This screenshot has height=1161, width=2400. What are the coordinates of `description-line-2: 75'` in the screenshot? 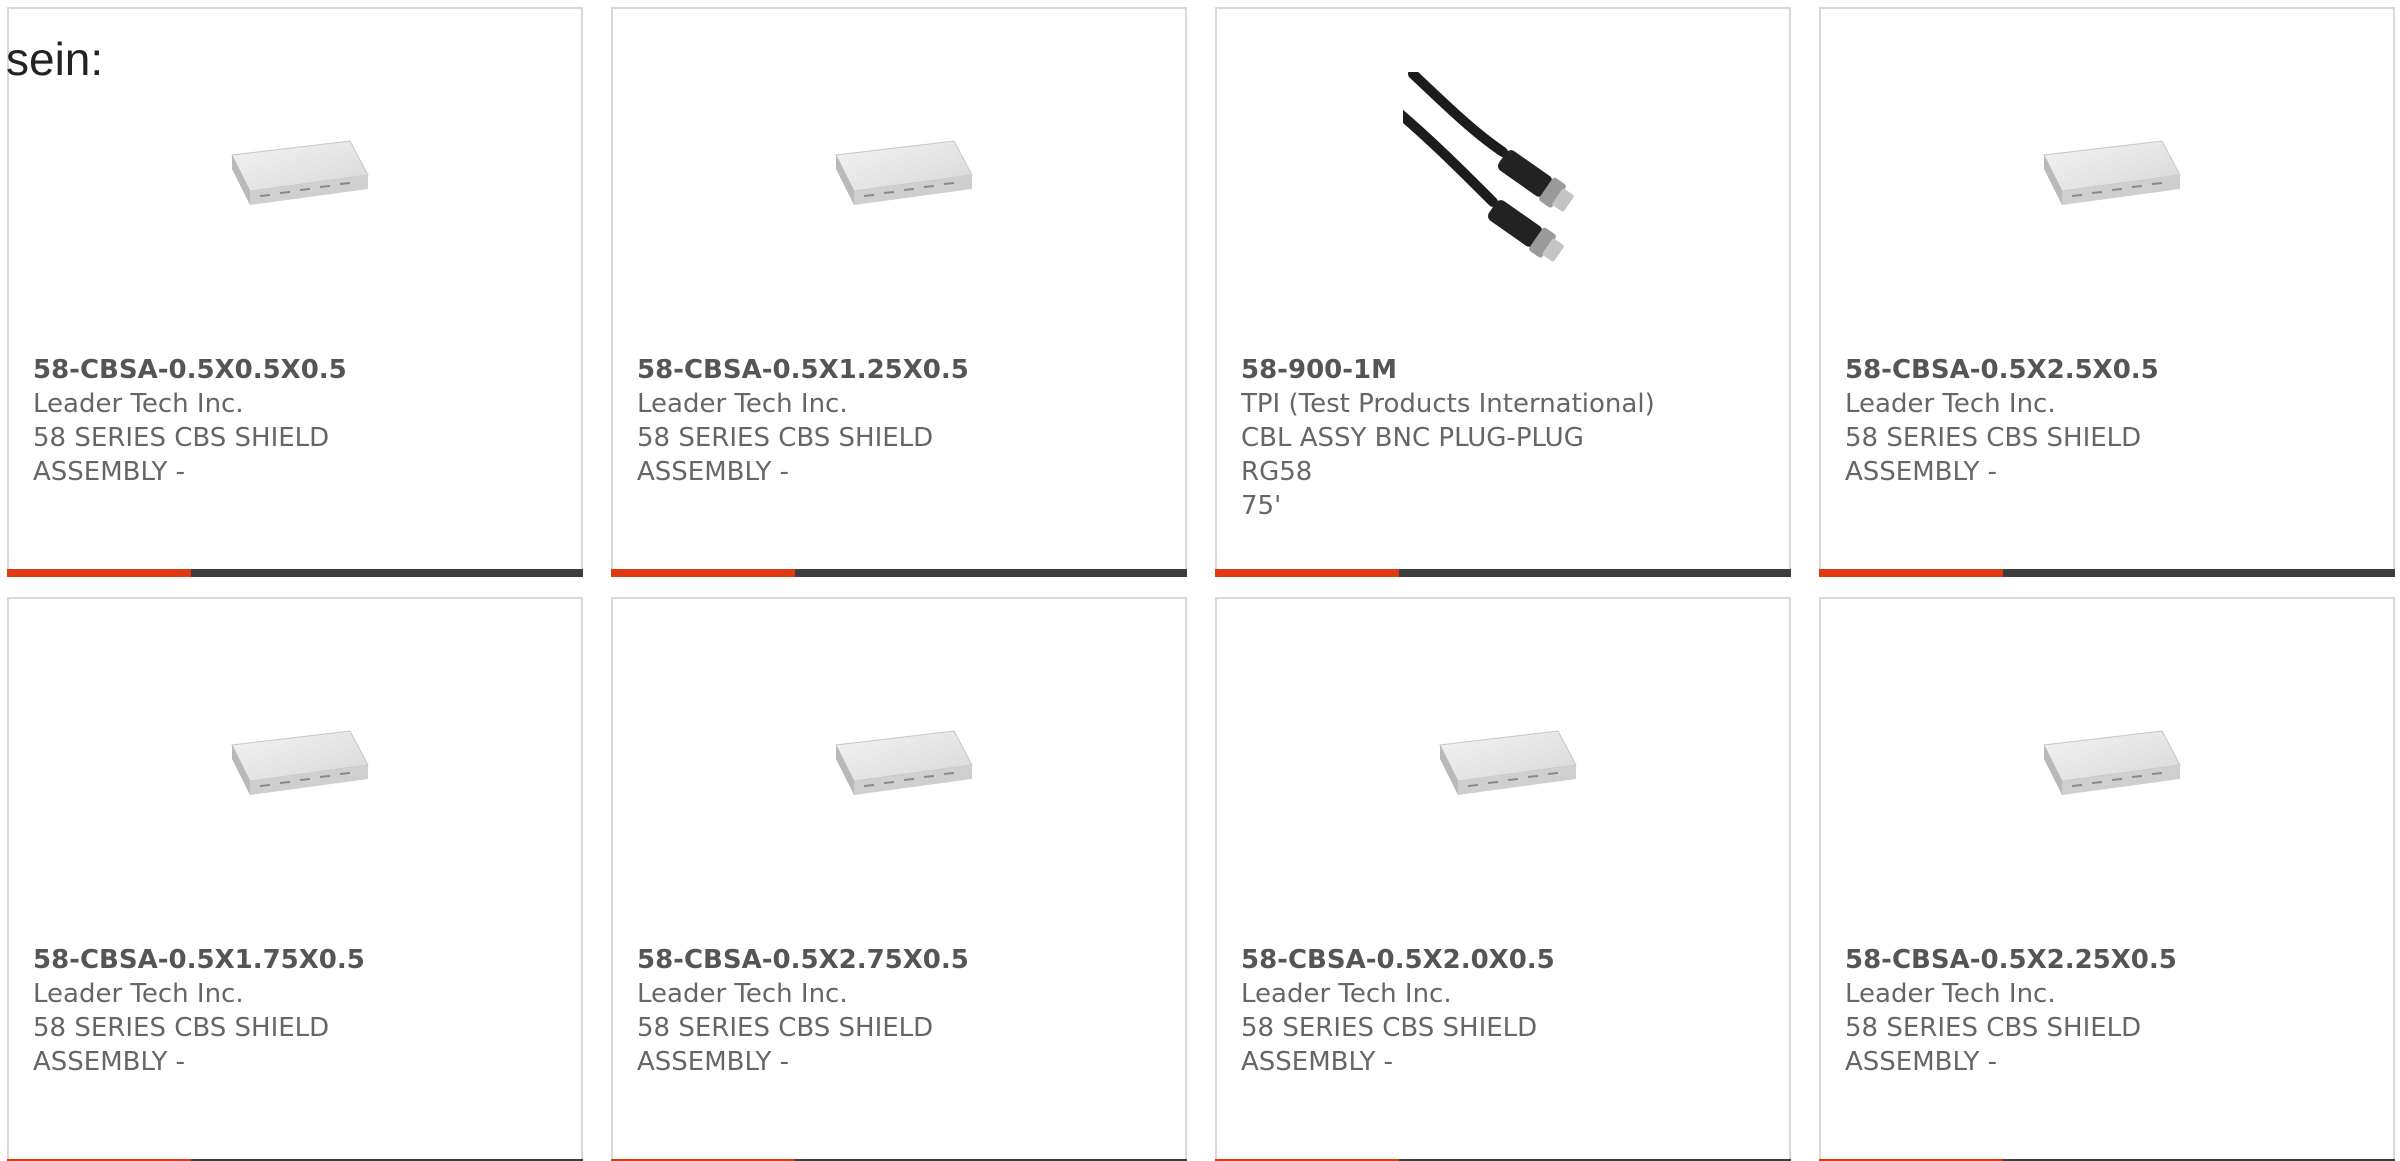 It's located at (1261, 506).